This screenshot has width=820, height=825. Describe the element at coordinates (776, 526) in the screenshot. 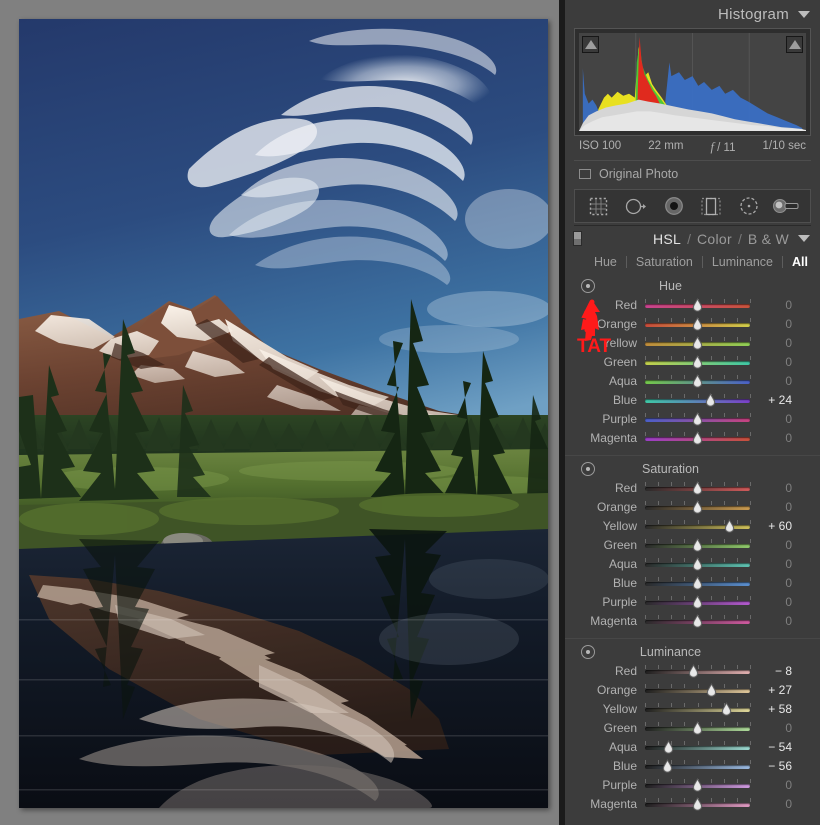

I see `slider-value: + 60` at that location.